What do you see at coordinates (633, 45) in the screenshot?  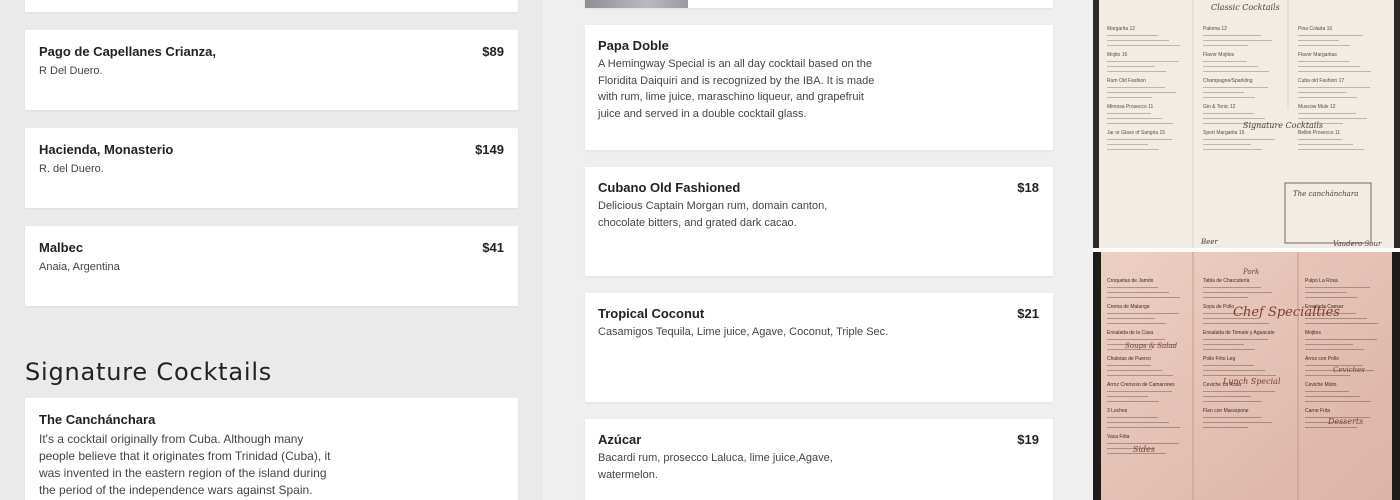 I see `item-name: Papa Doble` at bounding box center [633, 45].